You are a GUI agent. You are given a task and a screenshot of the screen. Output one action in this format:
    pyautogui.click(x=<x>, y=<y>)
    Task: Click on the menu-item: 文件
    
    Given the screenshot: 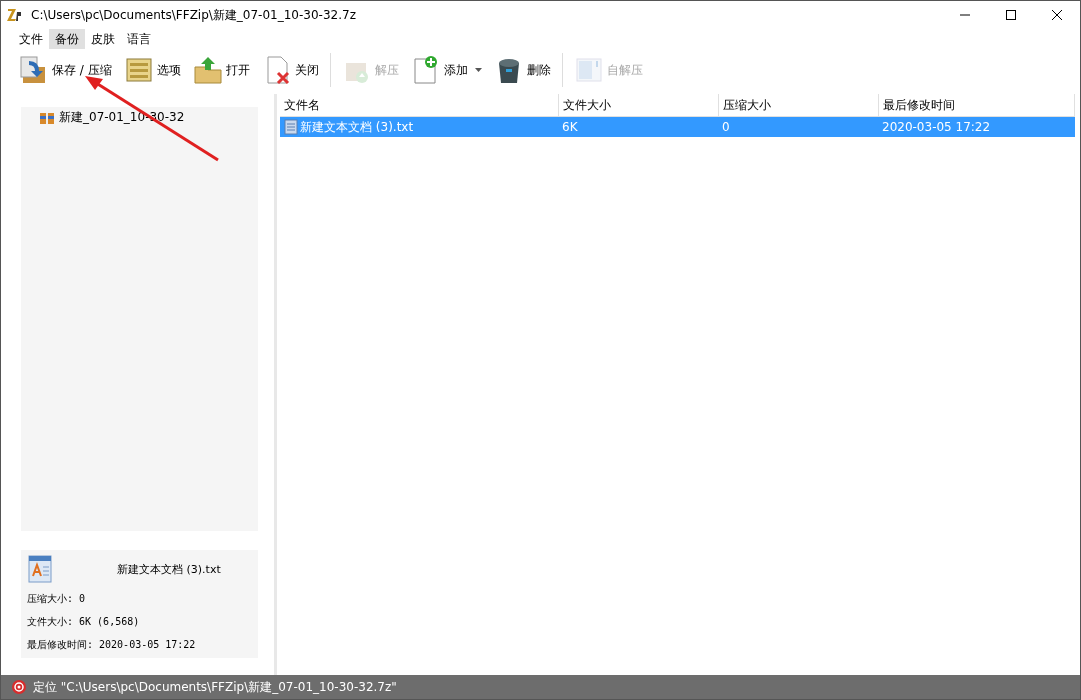 What is the action you would take?
    pyautogui.click(x=31, y=39)
    